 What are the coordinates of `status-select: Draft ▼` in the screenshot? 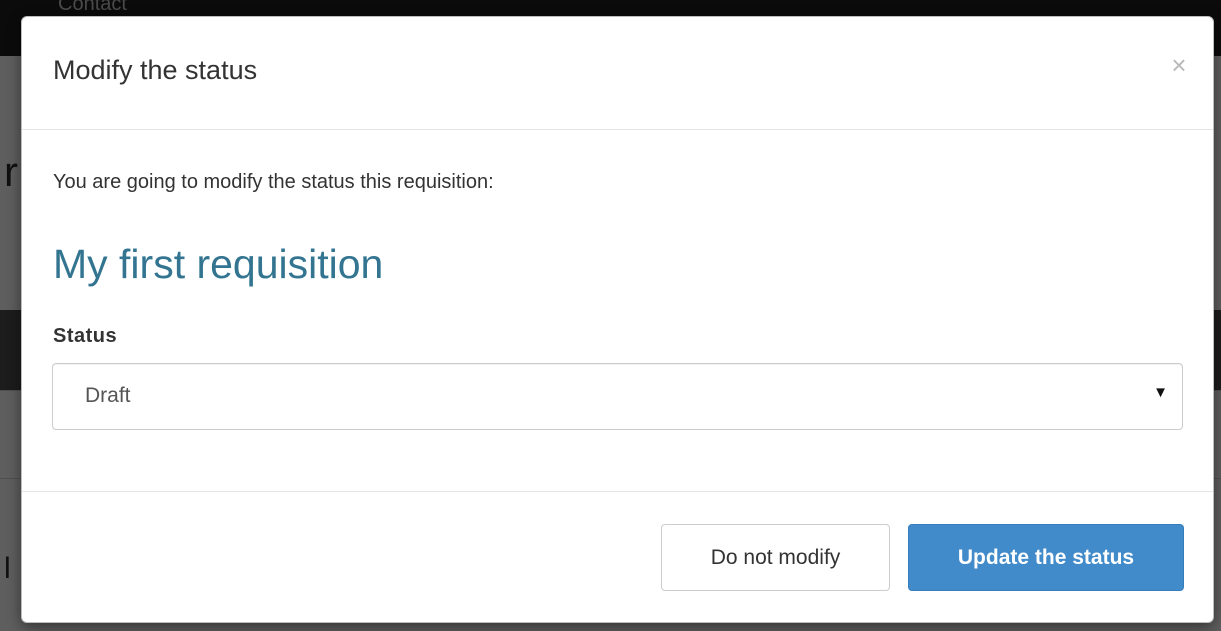 It's located at (617, 396).